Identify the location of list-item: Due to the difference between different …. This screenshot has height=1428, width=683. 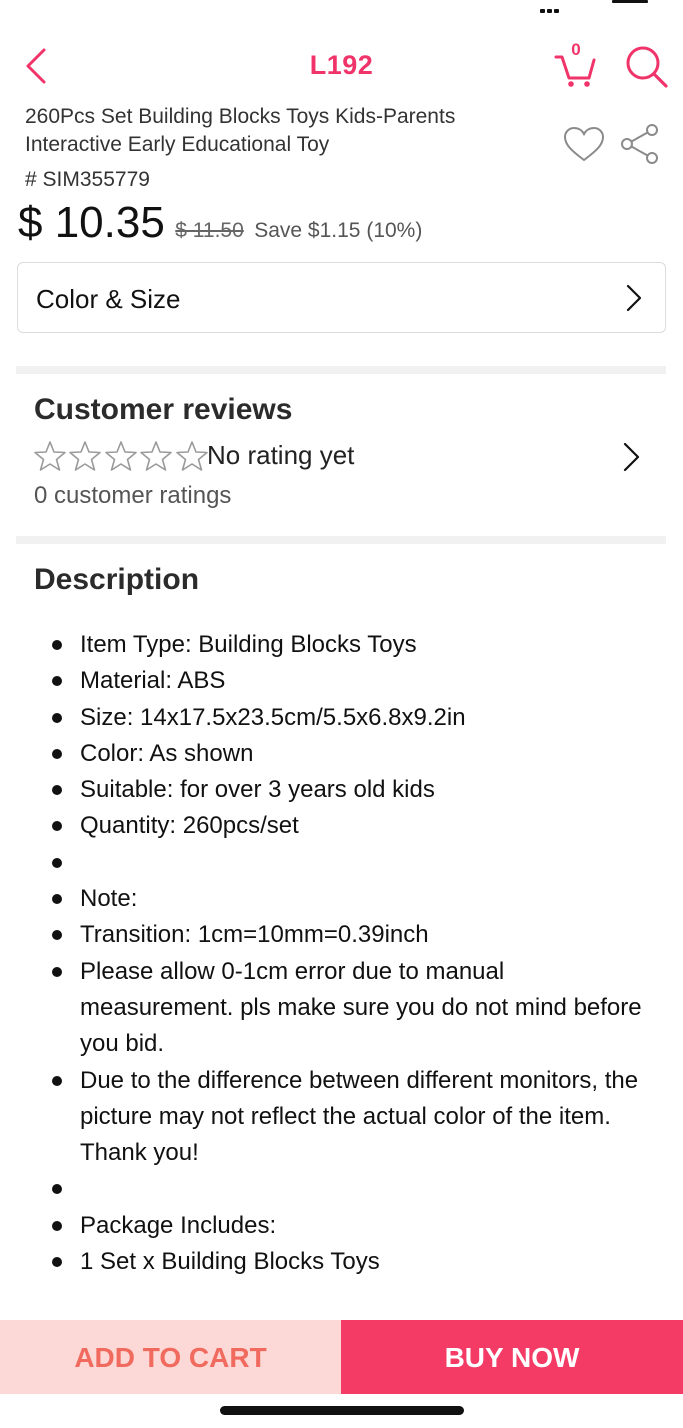
(353, 1117).